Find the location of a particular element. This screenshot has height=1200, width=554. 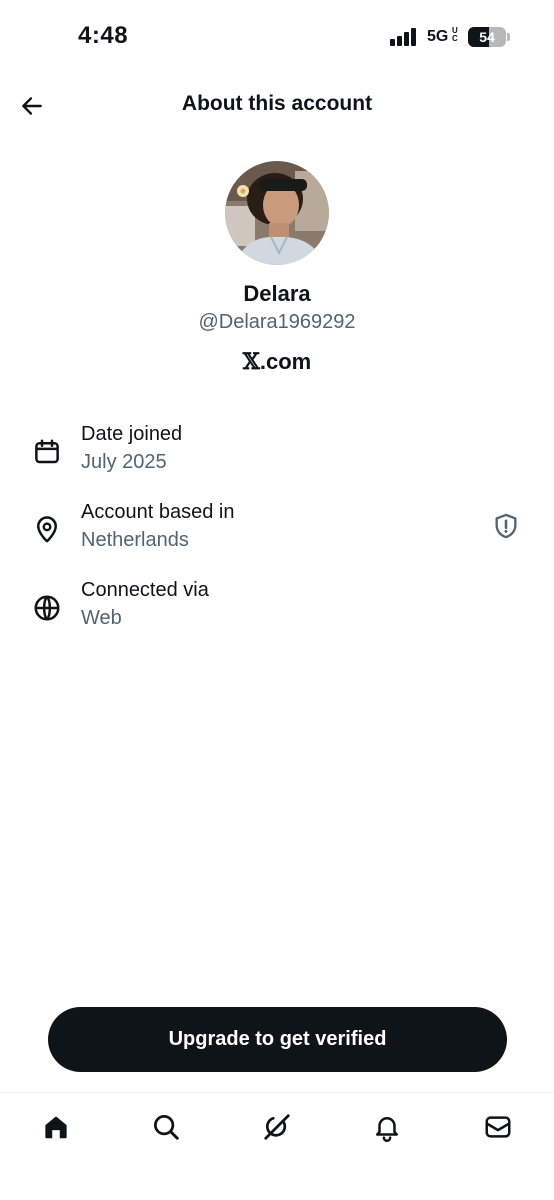

status-time: 4:48 is located at coordinates (103, 35).